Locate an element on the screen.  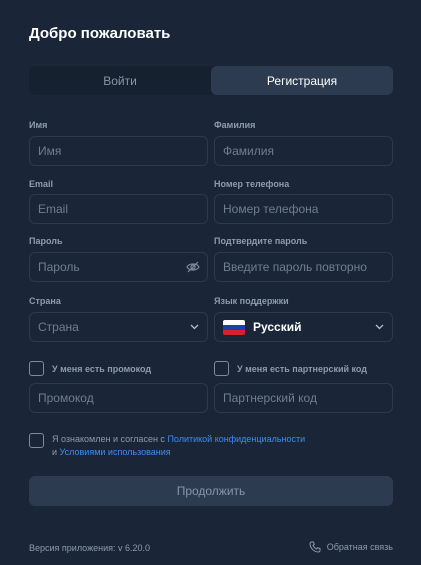
promo-checkbox-label: У меня есть промокод is located at coordinates (102, 368).